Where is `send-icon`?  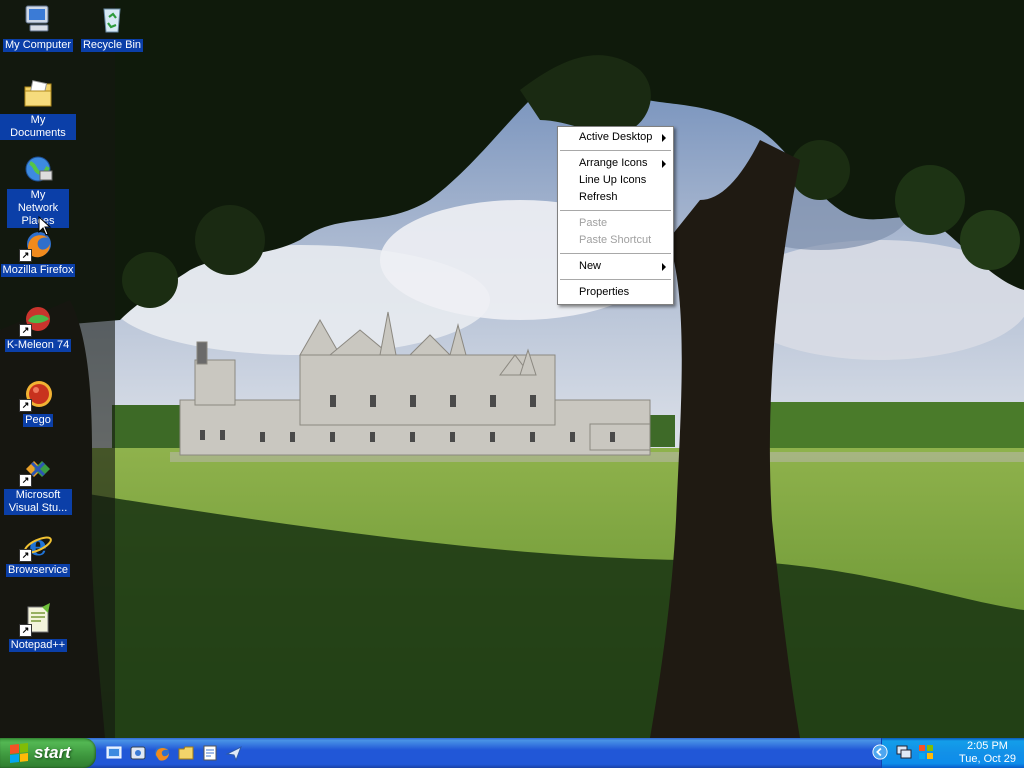
send-icon is located at coordinates (234, 753).